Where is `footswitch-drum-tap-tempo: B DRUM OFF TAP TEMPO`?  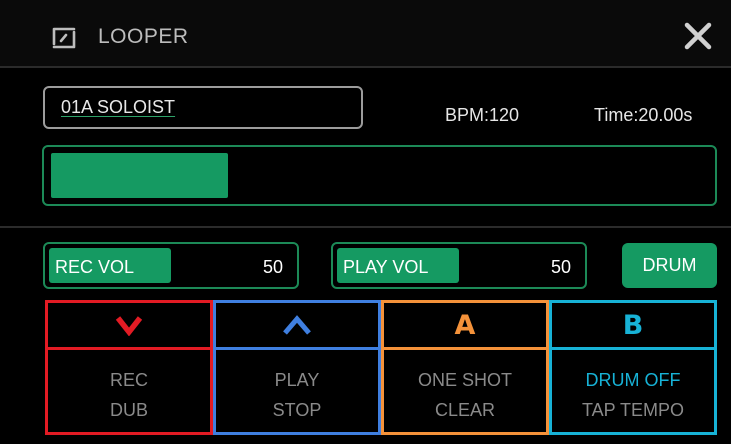
footswitch-drum-tap-tempo: B DRUM OFF TAP TEMPO is located at coordinates (633, 367).